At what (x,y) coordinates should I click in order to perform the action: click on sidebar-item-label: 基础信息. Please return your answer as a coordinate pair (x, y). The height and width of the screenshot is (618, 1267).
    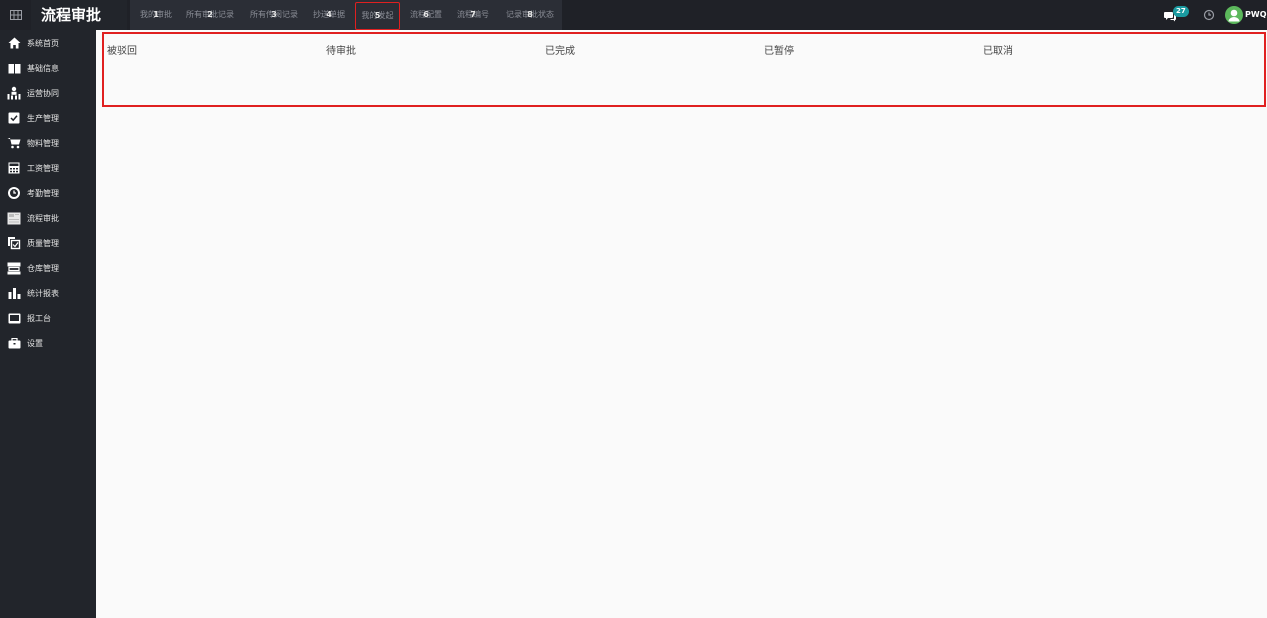
    Looking at the image, I should click on (43, 68).